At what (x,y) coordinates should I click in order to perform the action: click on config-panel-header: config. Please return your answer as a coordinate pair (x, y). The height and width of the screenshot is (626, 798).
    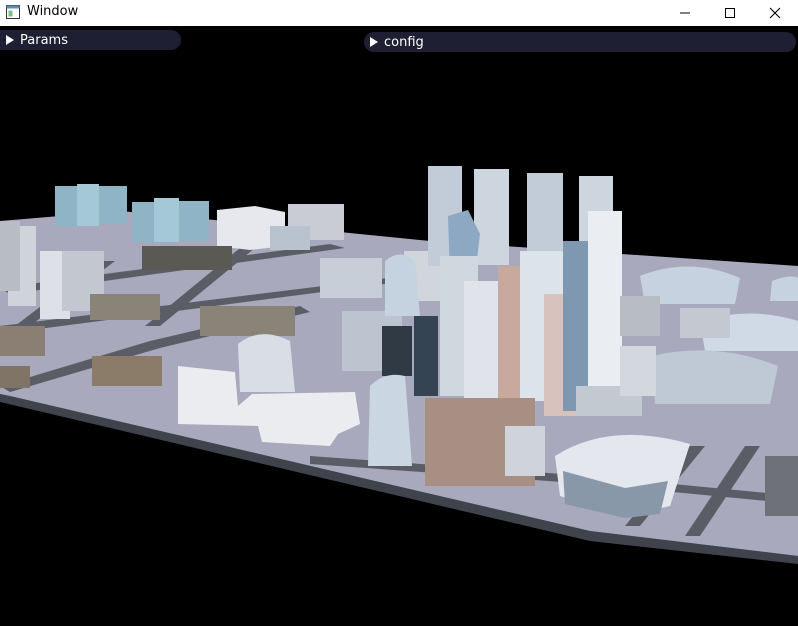
    Looking at the image, I should click on (580, 42).